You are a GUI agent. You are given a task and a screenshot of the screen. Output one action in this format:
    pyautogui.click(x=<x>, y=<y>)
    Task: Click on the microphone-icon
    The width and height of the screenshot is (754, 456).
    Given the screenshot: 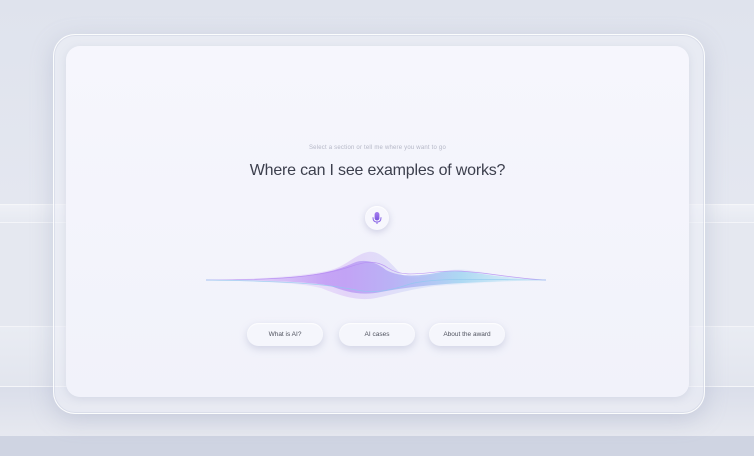 What is the action you would take?
    pyautogui.click(x=377, y=218)
    